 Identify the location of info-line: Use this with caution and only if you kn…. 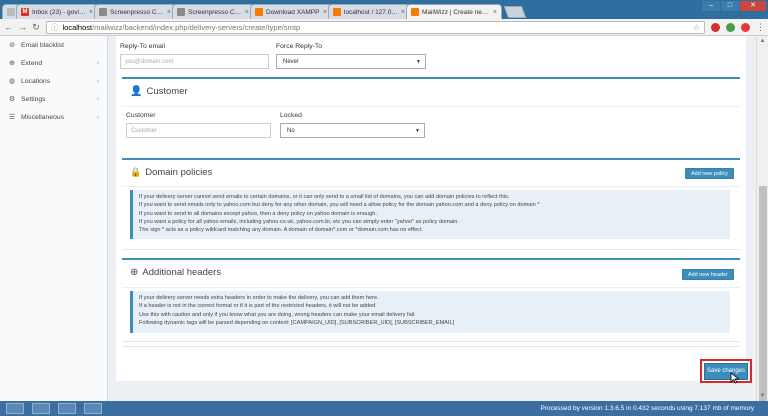
(277, 314).